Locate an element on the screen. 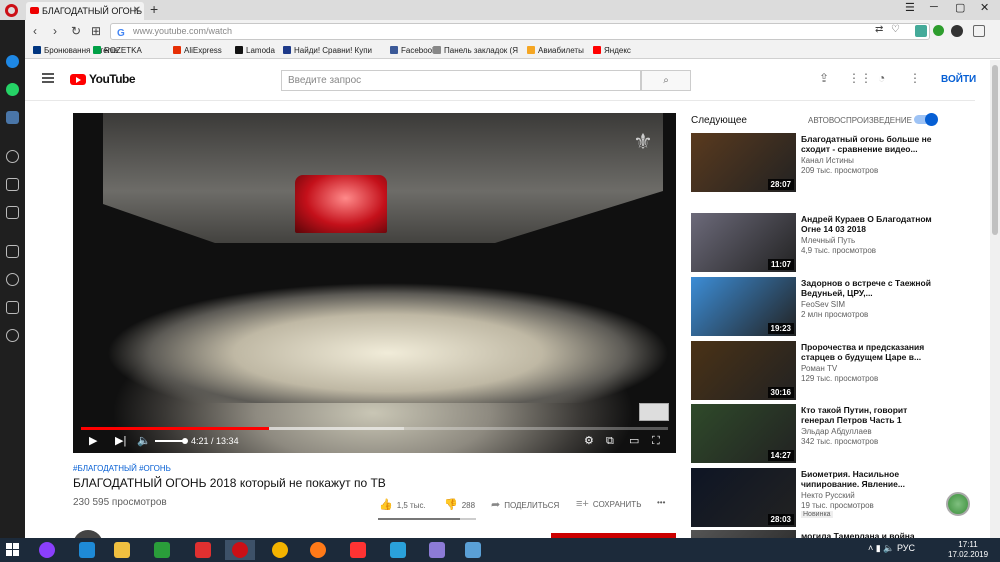  bookmark-item: ROZETKA is located at coordinates (117, 50).